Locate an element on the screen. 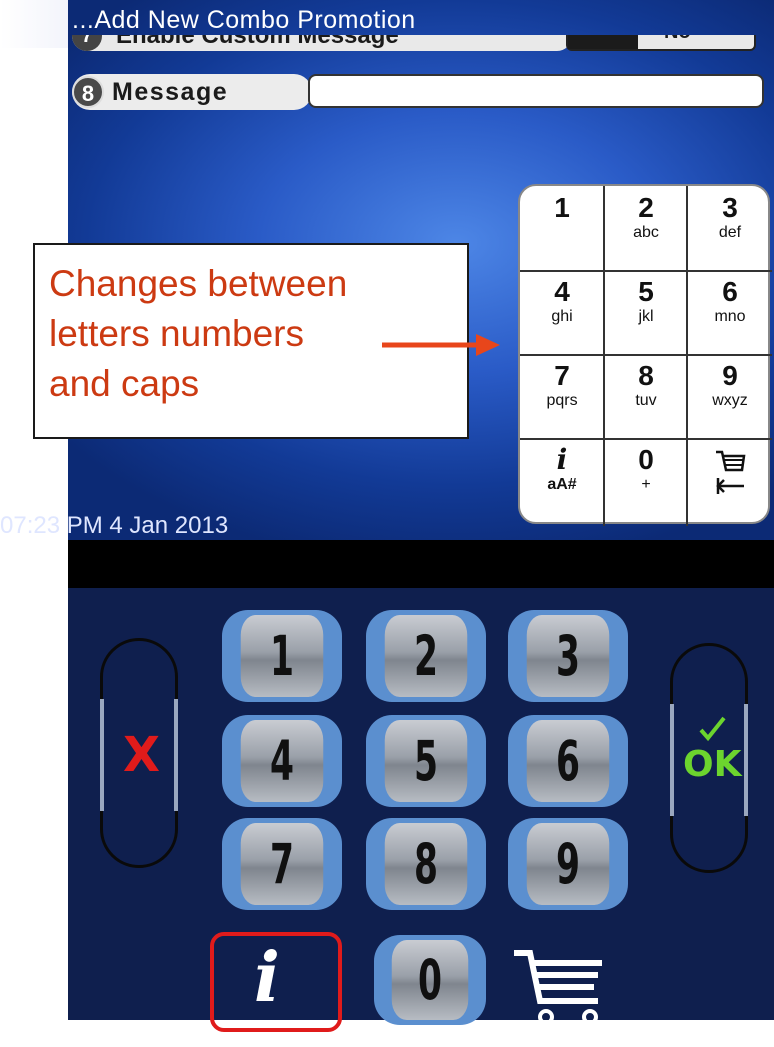  onscreen-key-7: 7 pqrs is located at coordinates (562, 396).